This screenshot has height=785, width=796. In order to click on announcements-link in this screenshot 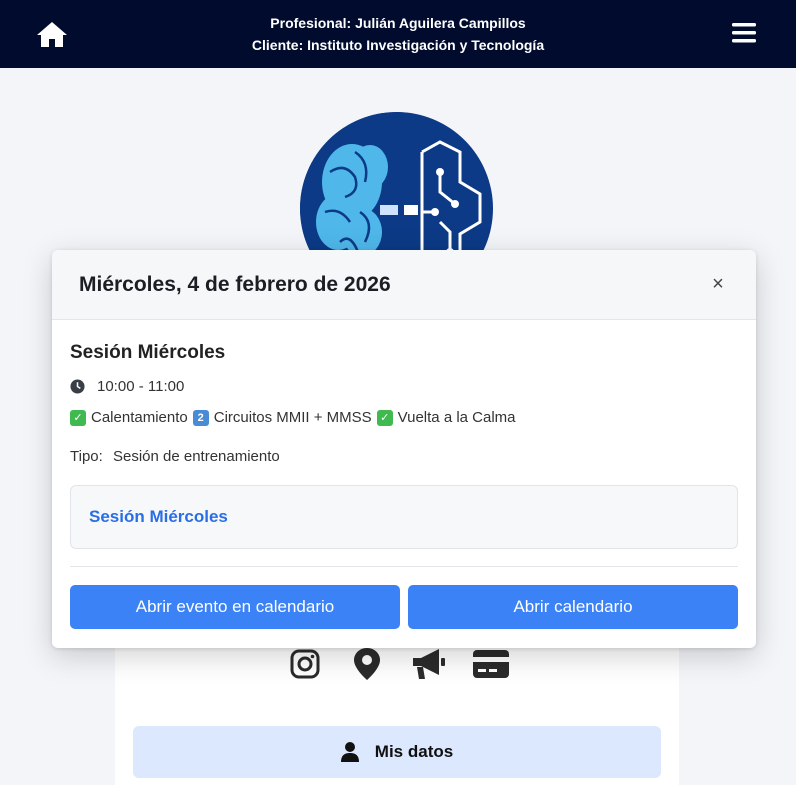, I will do `click(429, 664)`.